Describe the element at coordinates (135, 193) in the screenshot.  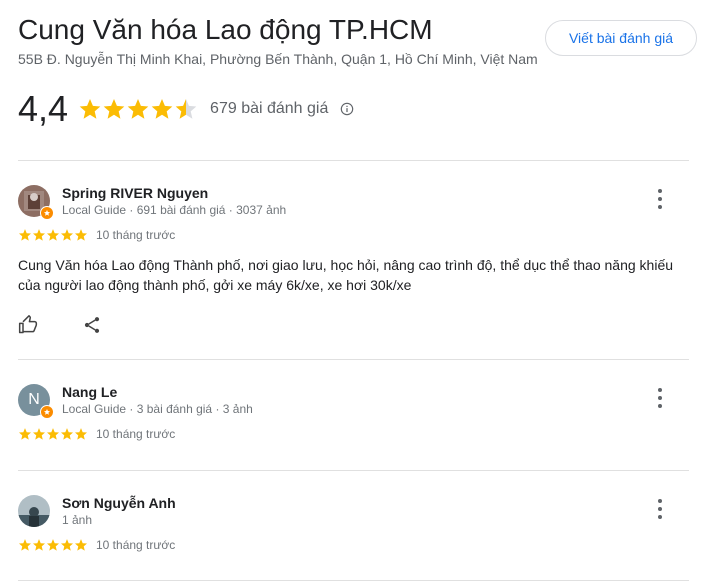
I see `reviewer-name: Spring RIVER Nguyen` at that location.